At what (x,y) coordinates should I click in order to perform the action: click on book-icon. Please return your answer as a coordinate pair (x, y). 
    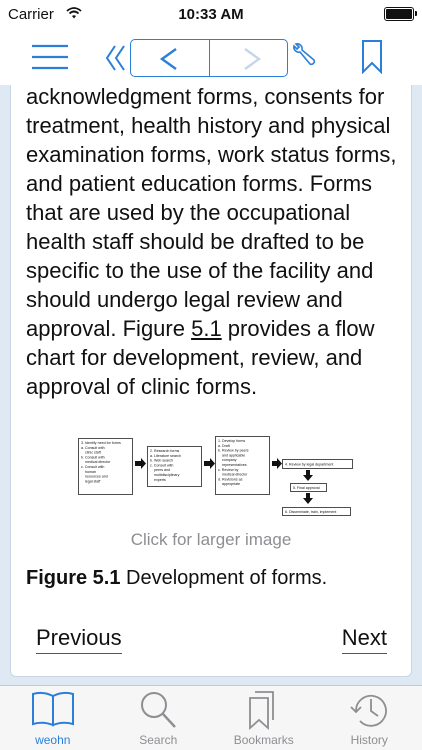
    Looking at the image, I should click on (52, 709).